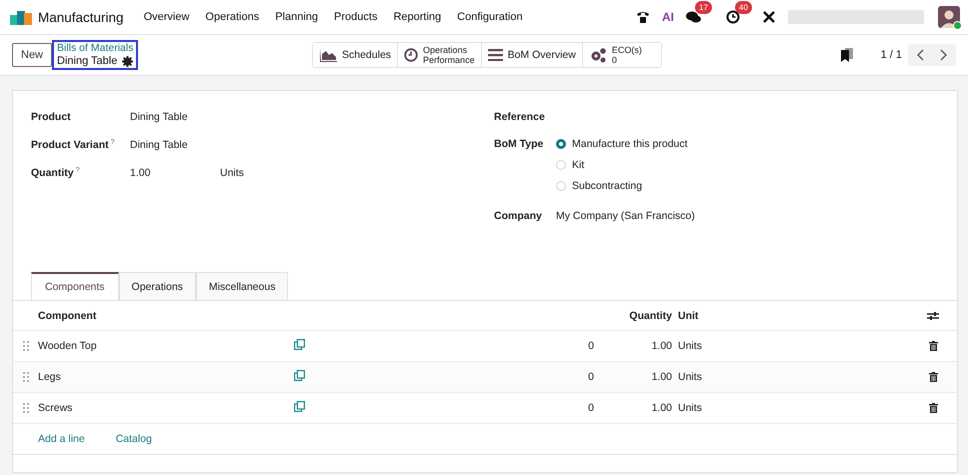 The width and height of the screenshot is (968, 475). Describe the element at coordinates (622, 165) in the screenshot. I see `radio-option: Kit` at that location.